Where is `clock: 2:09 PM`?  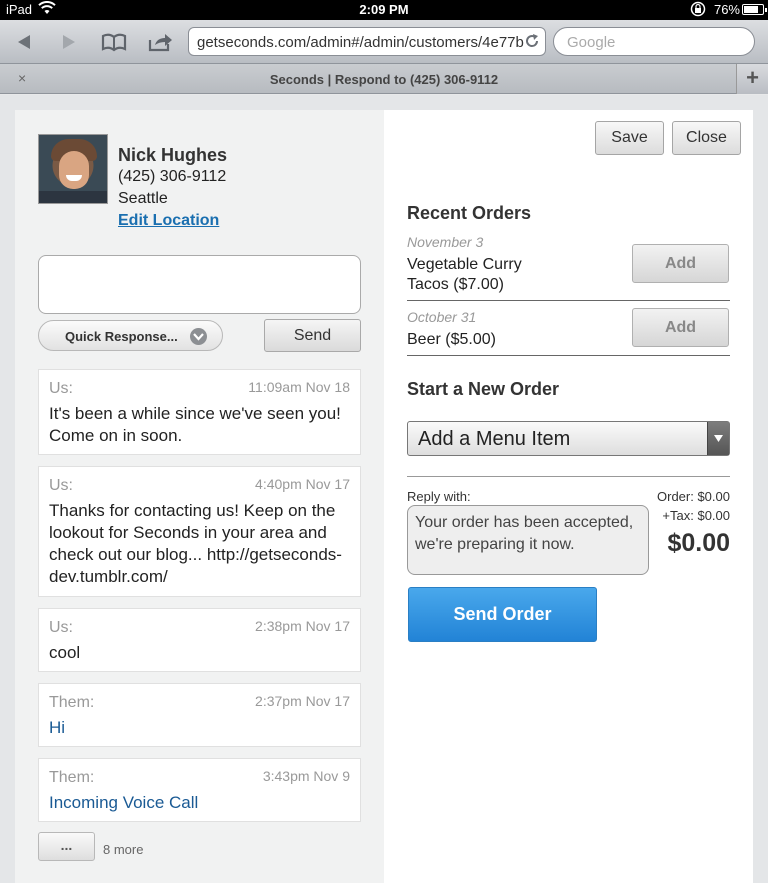
clock: 2:09 PM is located at coordinates (384, 9).